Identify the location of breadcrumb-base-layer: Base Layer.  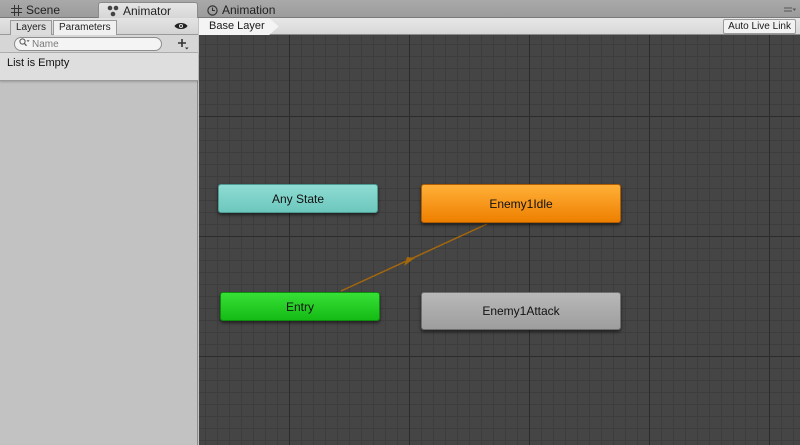
(239, 26).